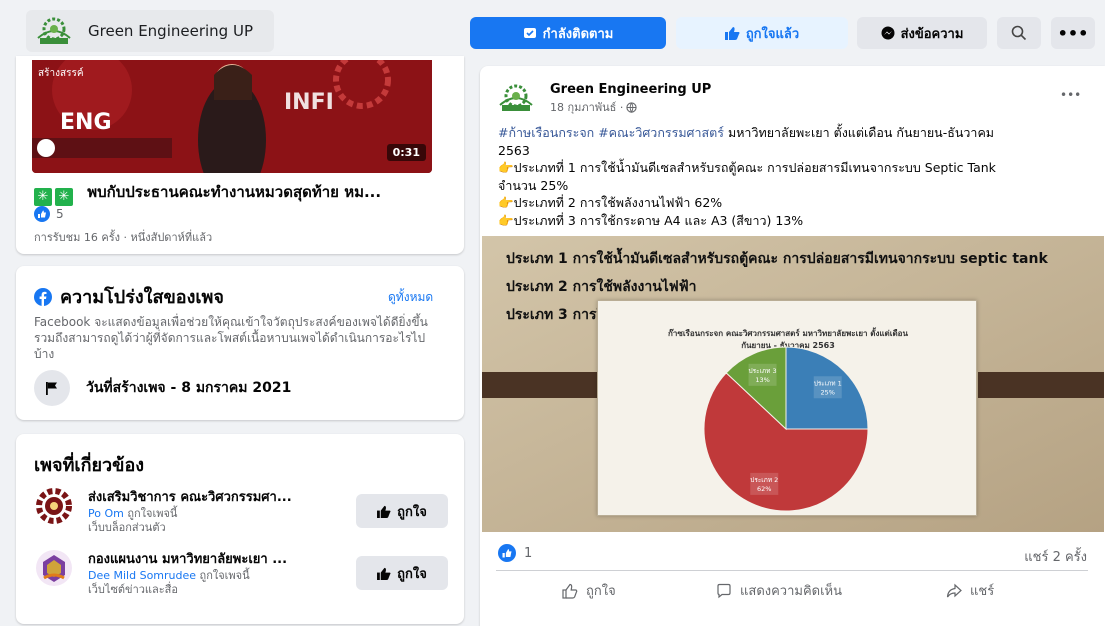  I want to click on share-icon, so click(954, 590).